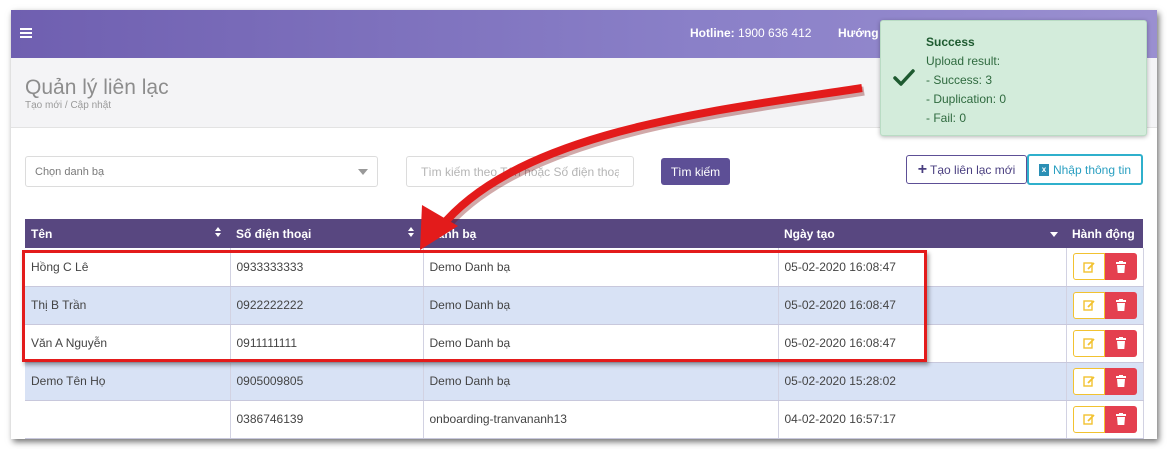 The image size is (1167, 449). What do you see at coordinates (327, 343) in the screenshot?
I see `cell-phone: 0911111111` at bounding box center [327, 343].